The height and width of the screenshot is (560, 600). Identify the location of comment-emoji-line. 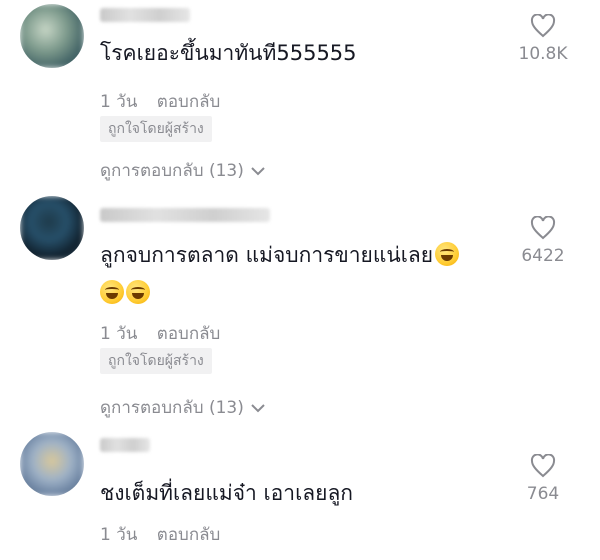
(125, 293).